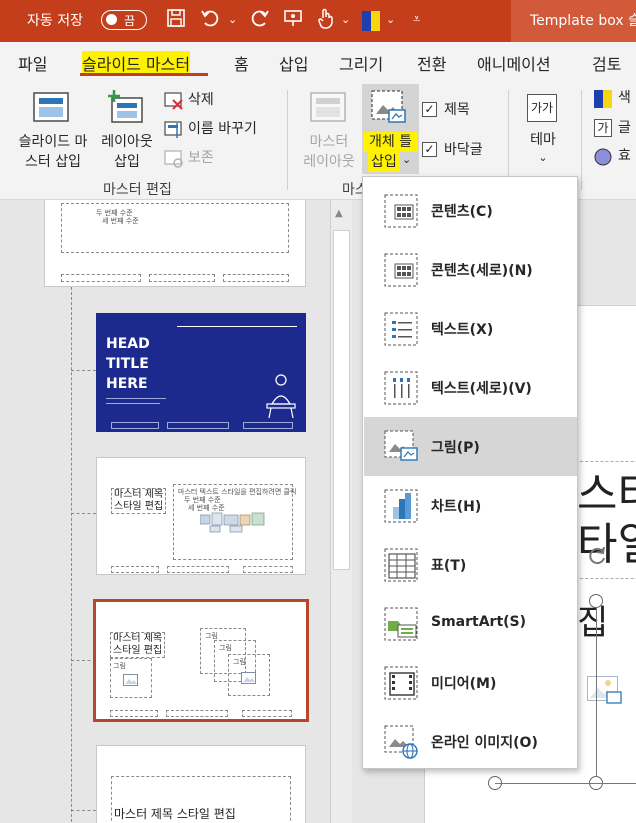  I want to click on redo-icon, so click(259, 21).